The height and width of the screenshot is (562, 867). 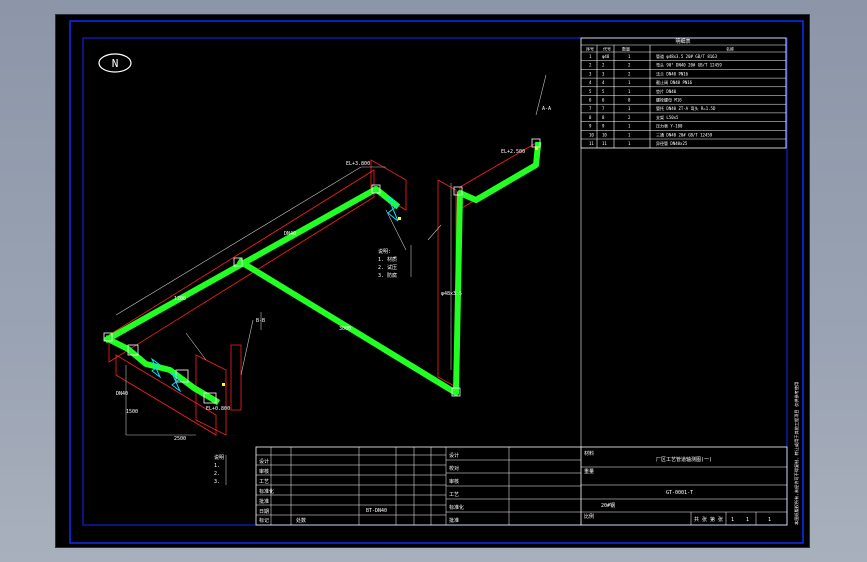 I want to click on notes-left: 说明 1. 2. 3., so click(x=219, y=469).